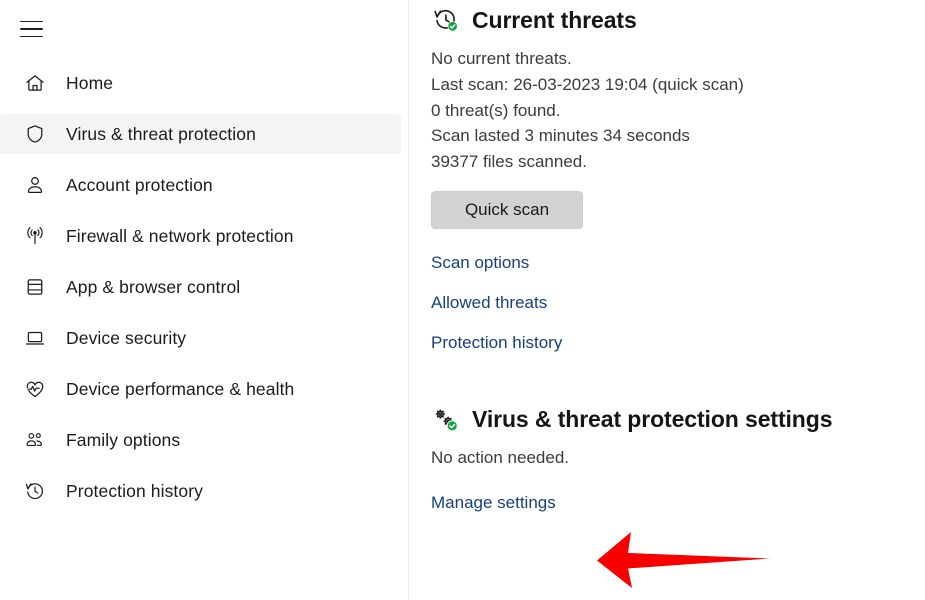  What do you see at coordinates (652, 419) in the screenshot?
I see `protection-settings-title: Virus & threat protection settings` at bounding box center [652, 419].